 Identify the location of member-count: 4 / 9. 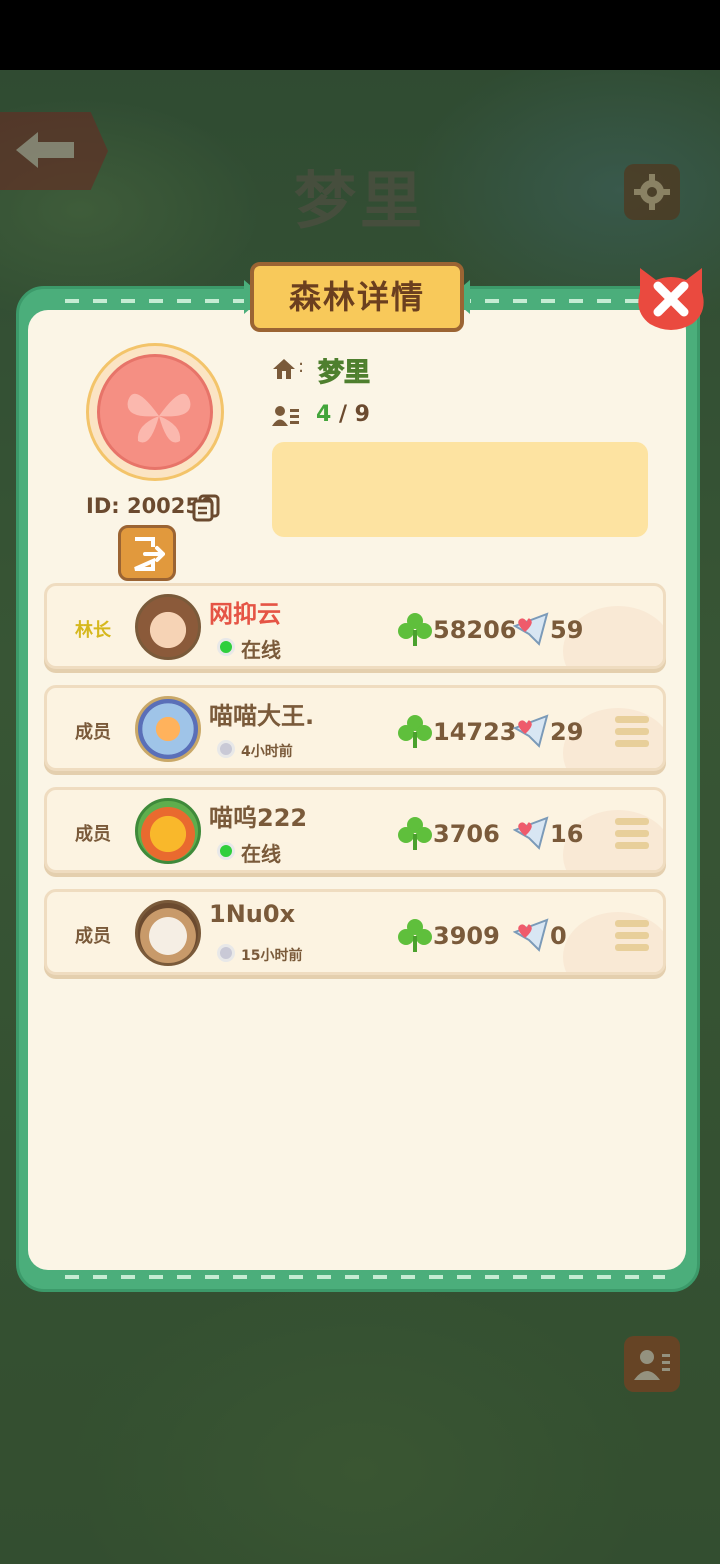
(343, 414).